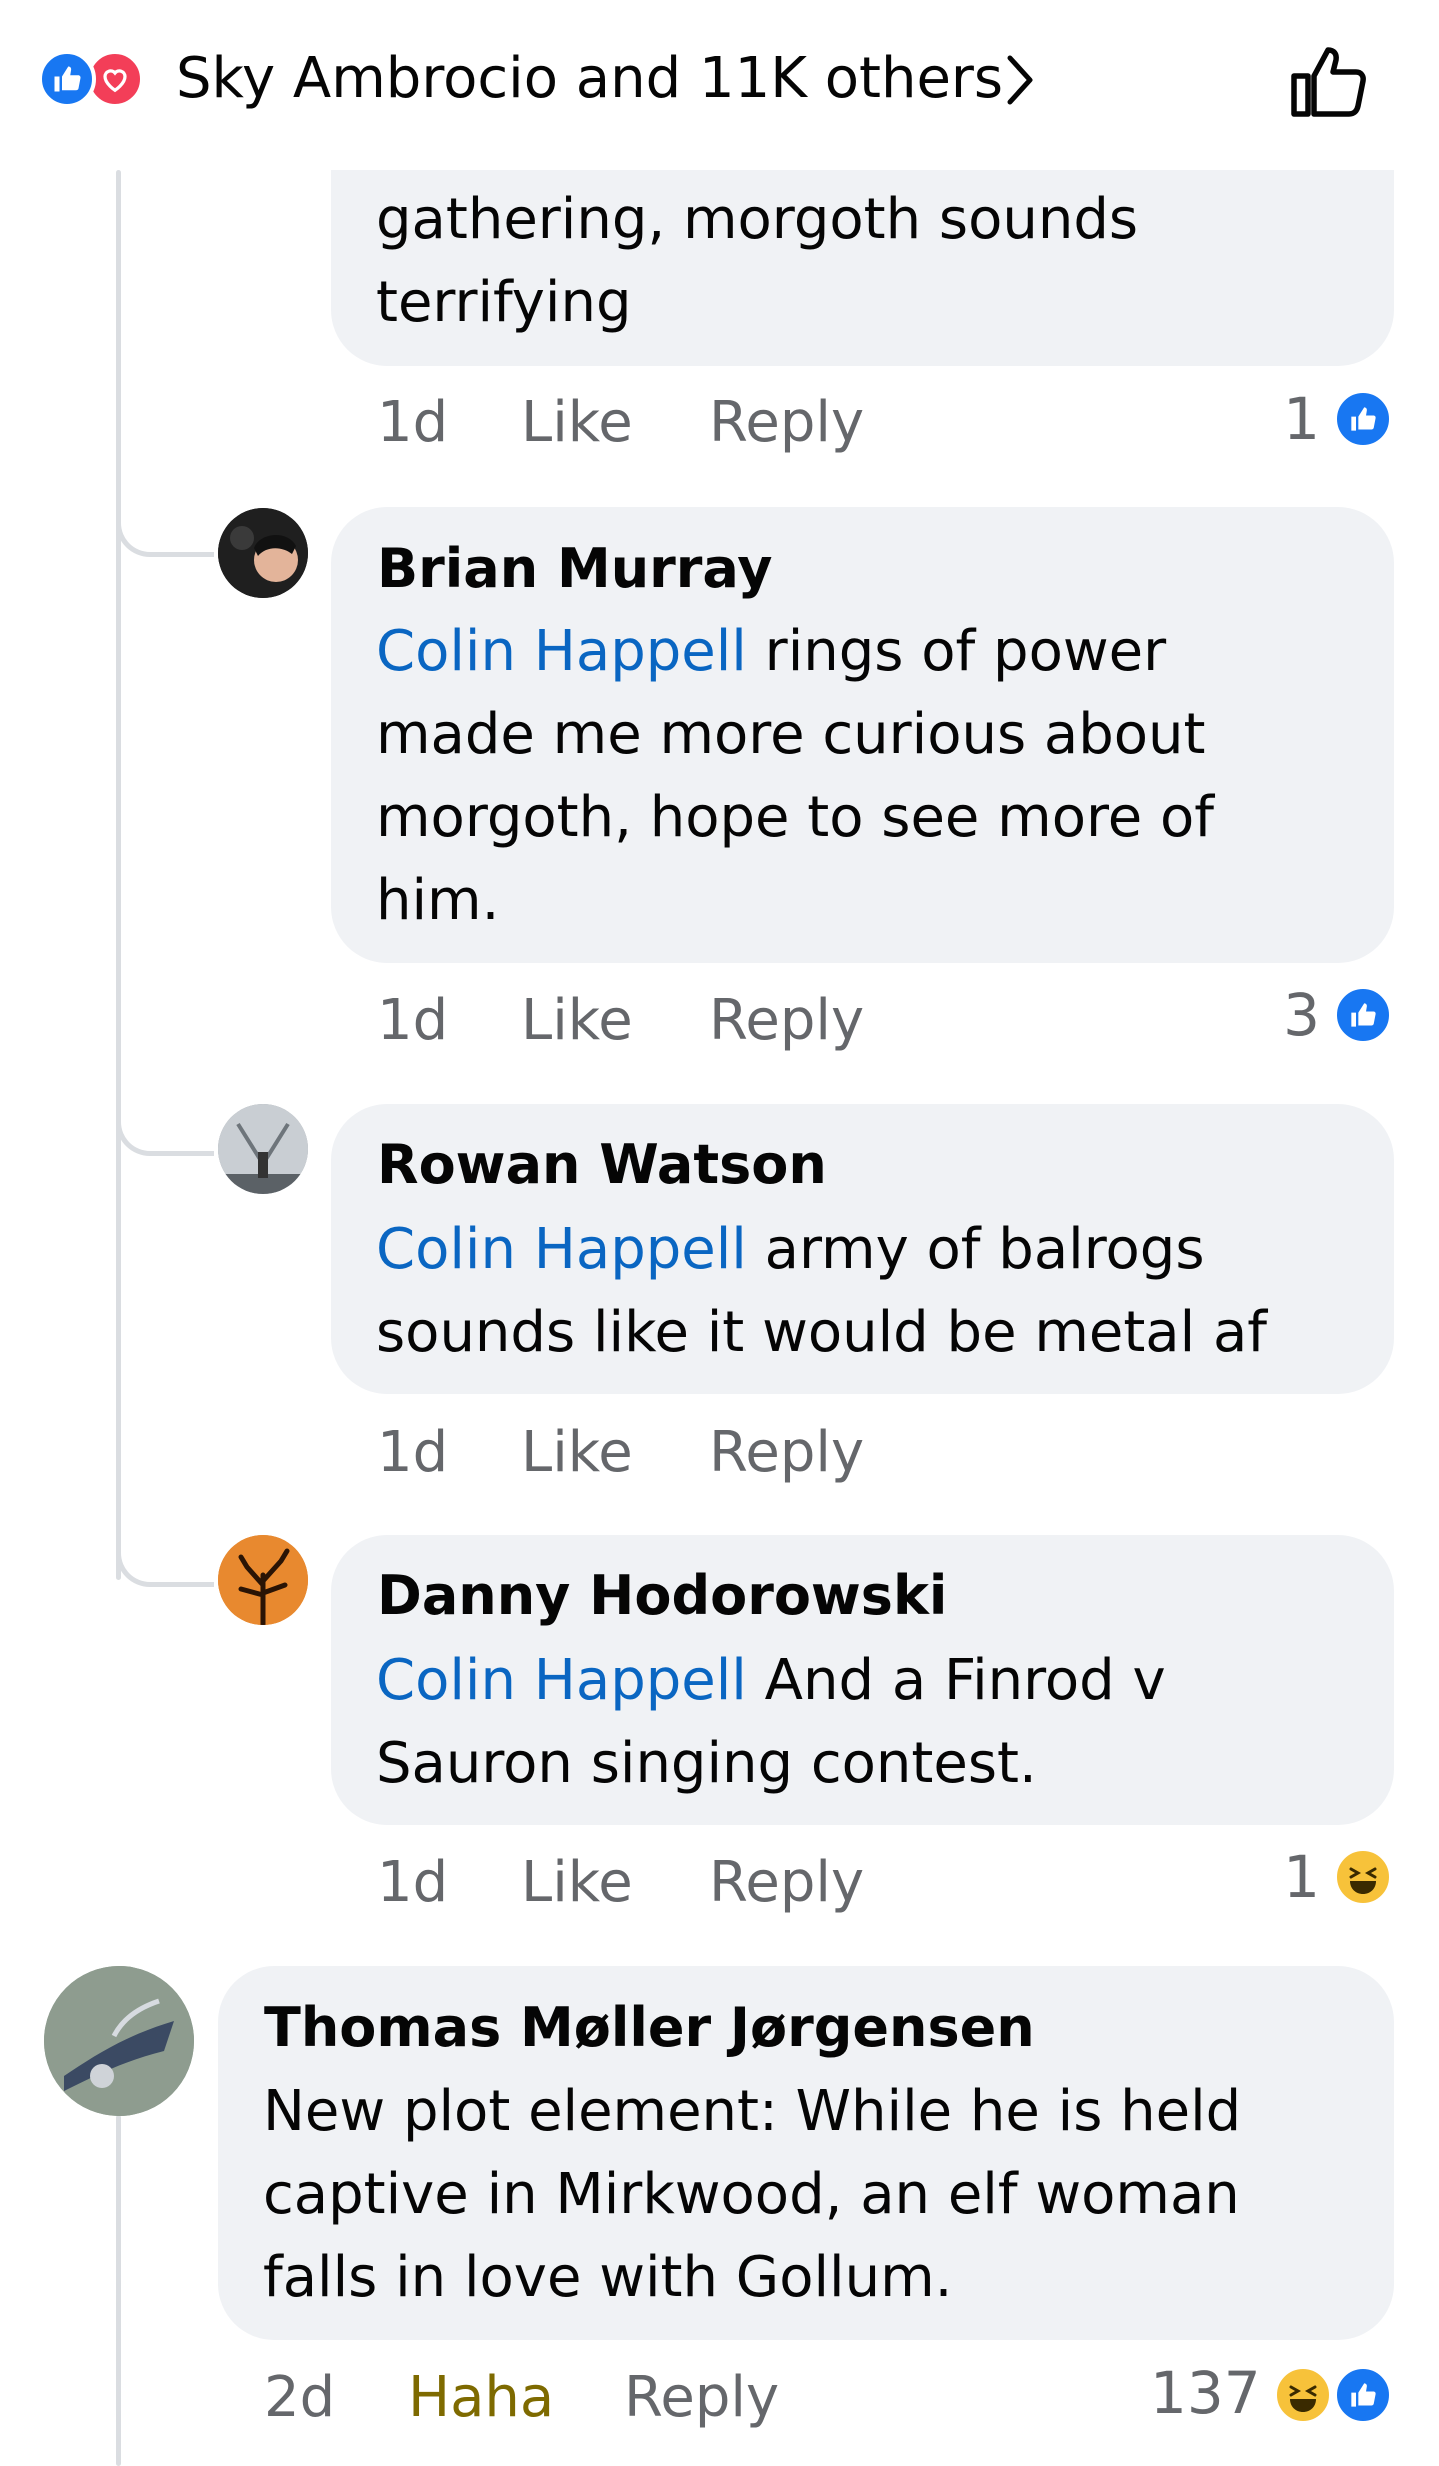  I want to click on reaction-icons, so click(103, 80).